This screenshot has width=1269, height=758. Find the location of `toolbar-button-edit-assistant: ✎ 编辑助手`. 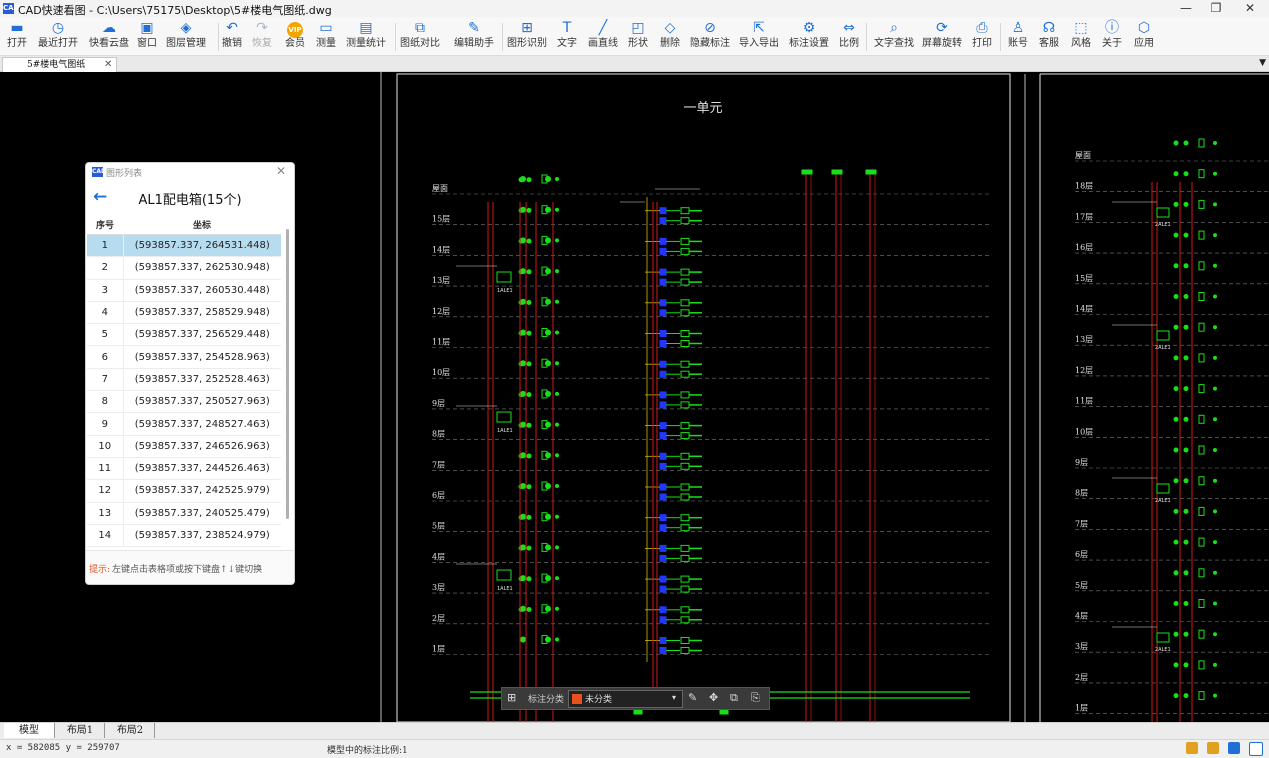

toolbar-button-edit-assistant: ✎ 编辑助手 is located at coordinates (474, 37).